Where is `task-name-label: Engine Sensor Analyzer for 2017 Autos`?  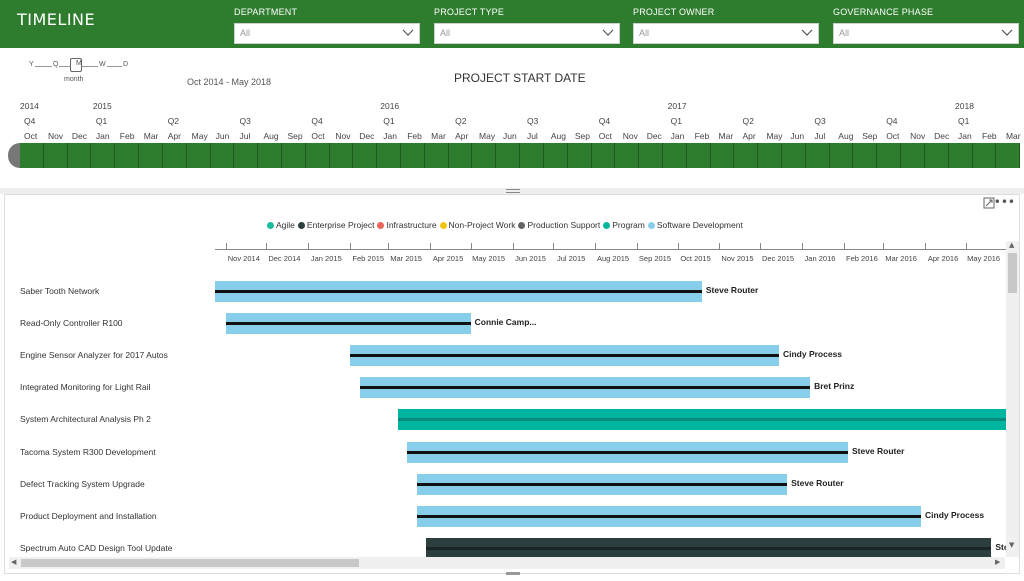
task-name-label: Engine Sensor Analyzer for 2017 Autos is located at coordinates (94, 355).